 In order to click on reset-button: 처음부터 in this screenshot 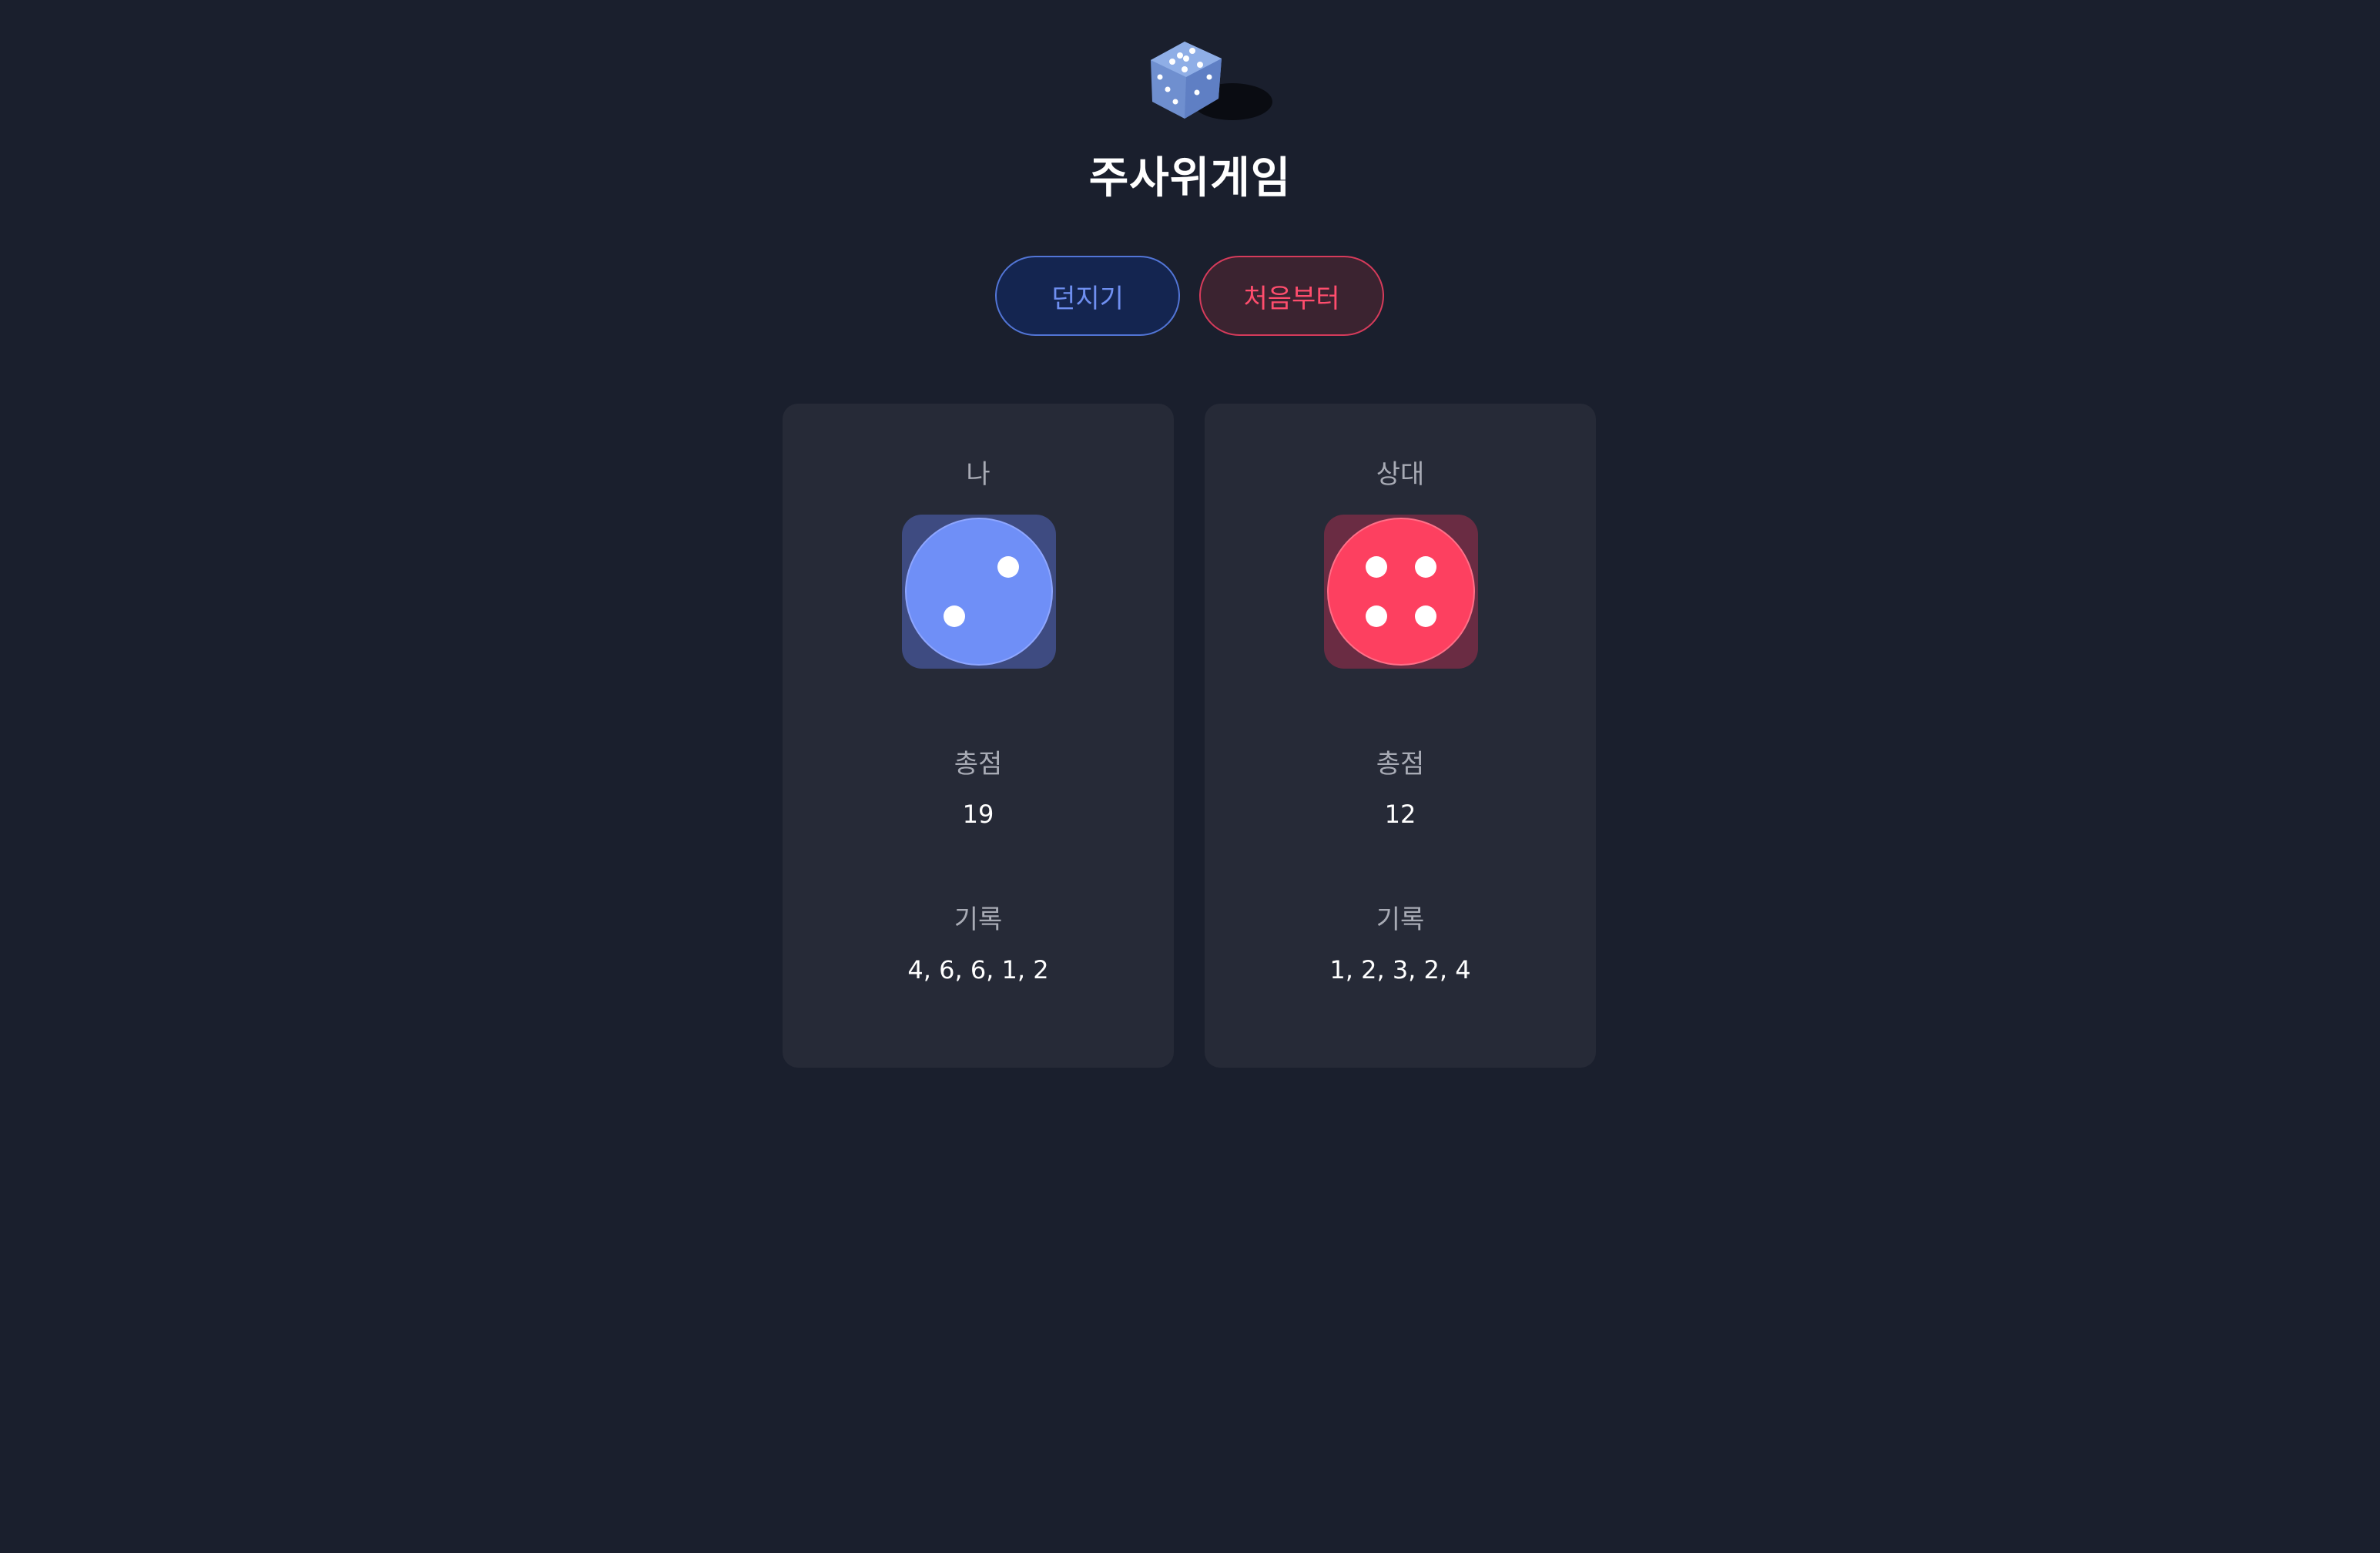, I will do `click(1291, 296)`.